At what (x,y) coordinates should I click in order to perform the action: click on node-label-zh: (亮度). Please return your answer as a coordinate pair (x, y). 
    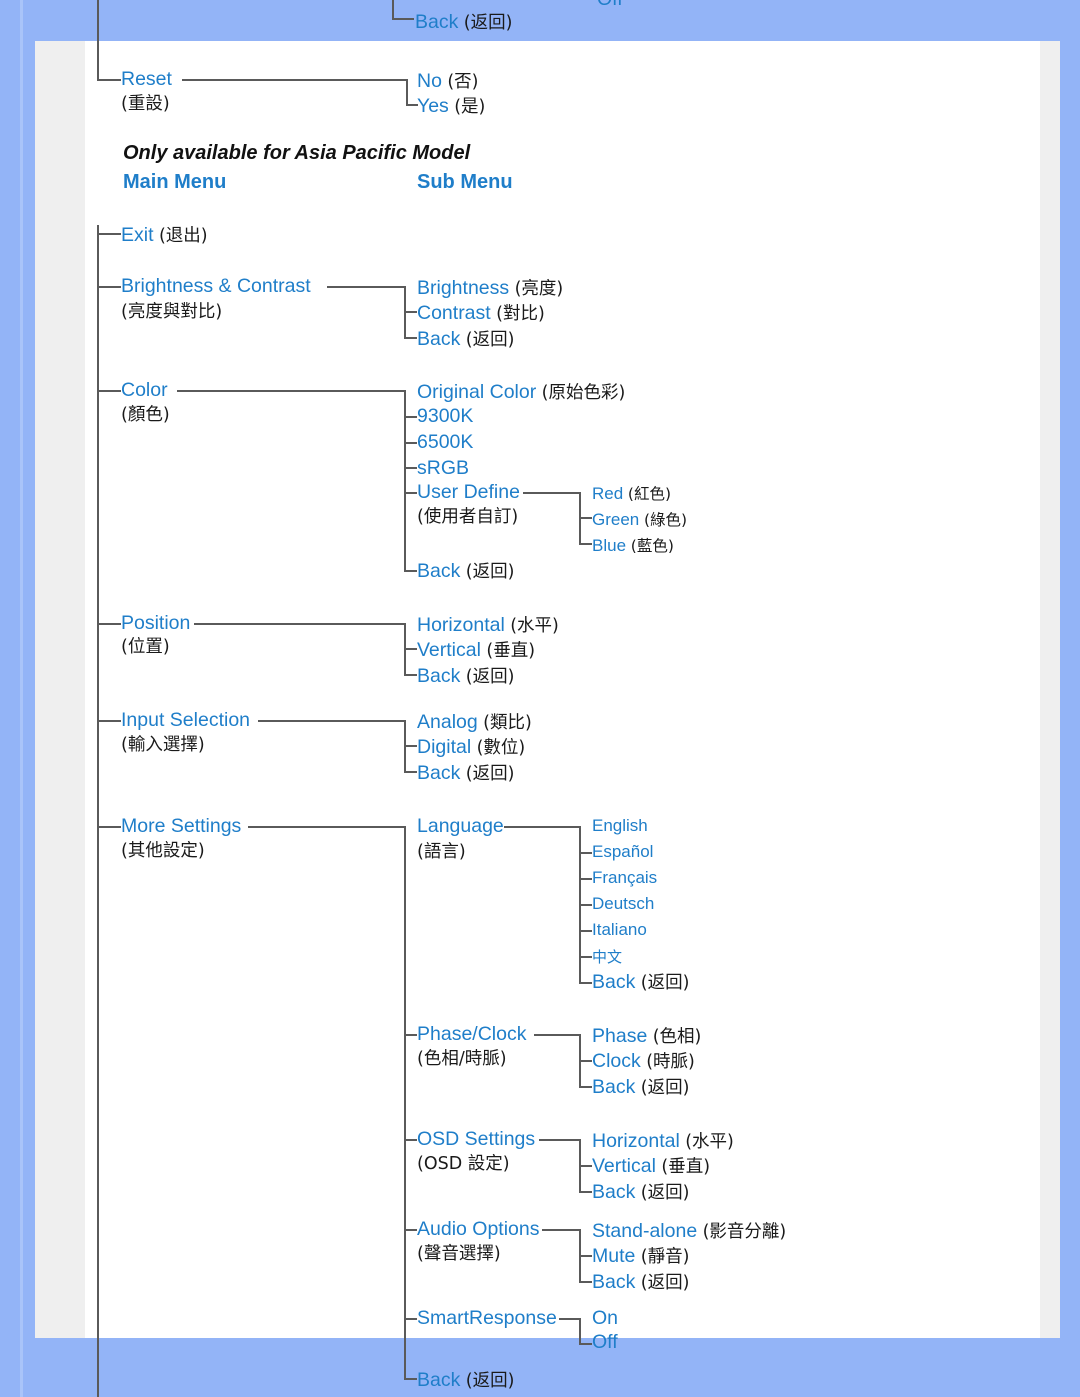
    Looking at the image, I should click on (539, 289).